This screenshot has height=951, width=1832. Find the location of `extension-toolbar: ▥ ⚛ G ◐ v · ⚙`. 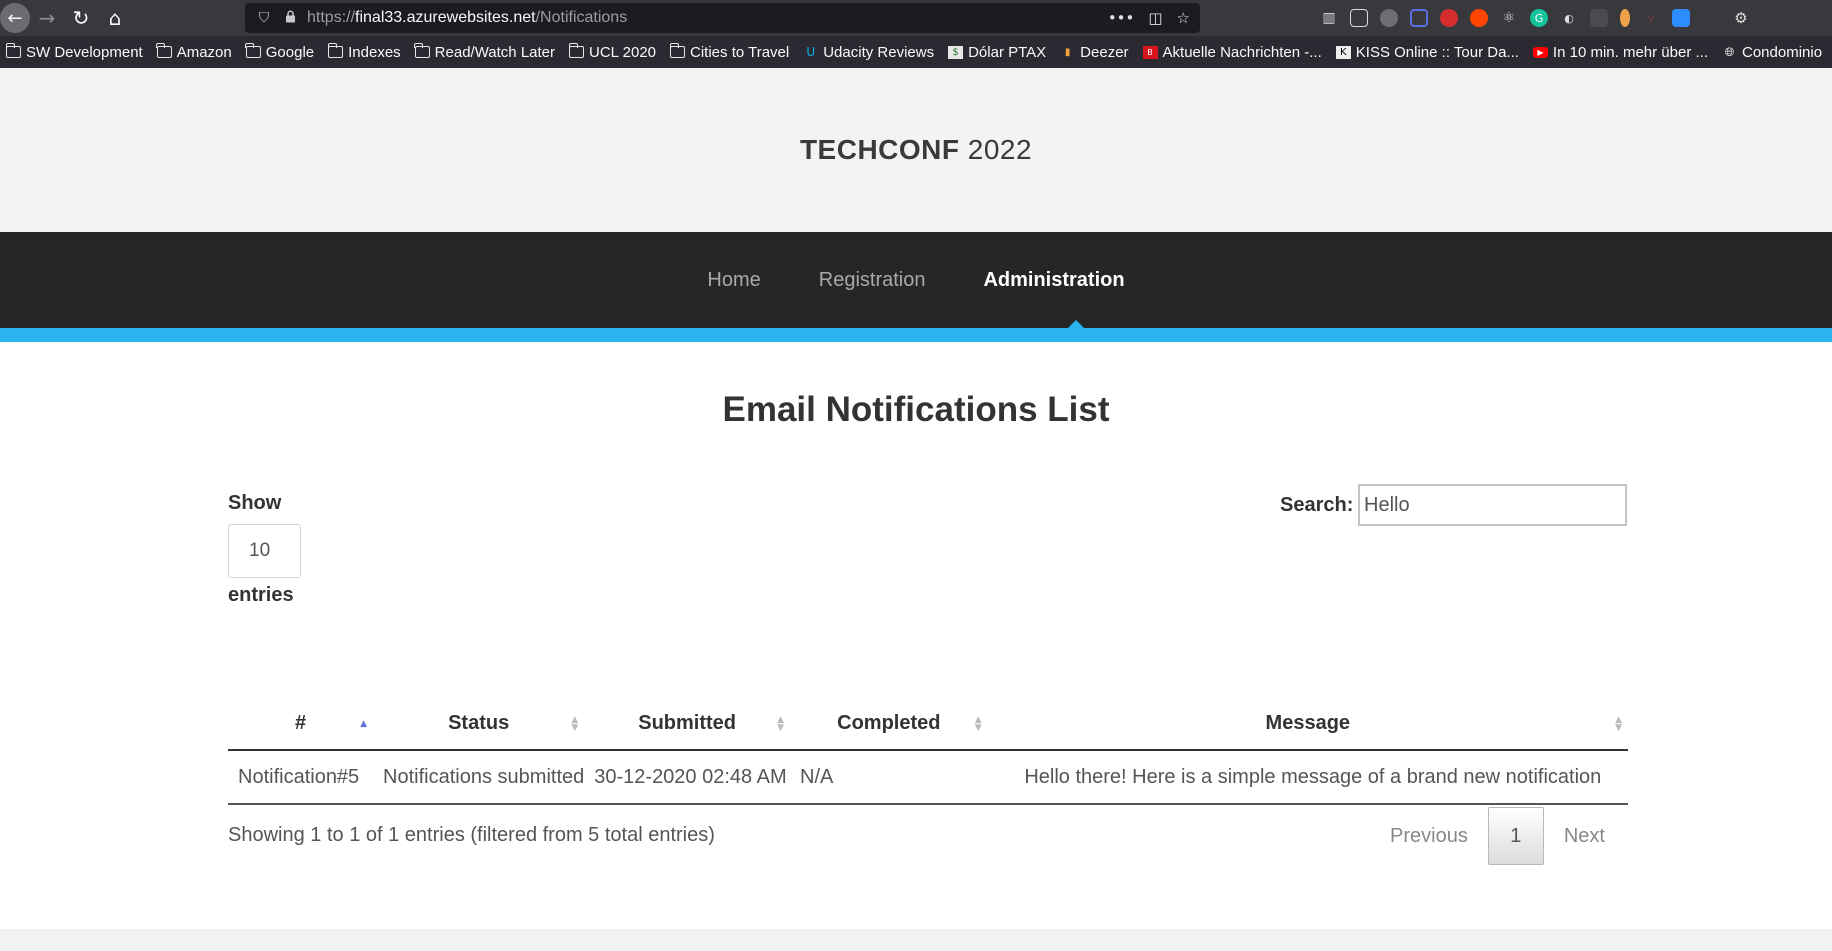

extension-toolbar: ▥ ⚛ G ◐ v · ⚙ is located at coordinates (1535, 18).